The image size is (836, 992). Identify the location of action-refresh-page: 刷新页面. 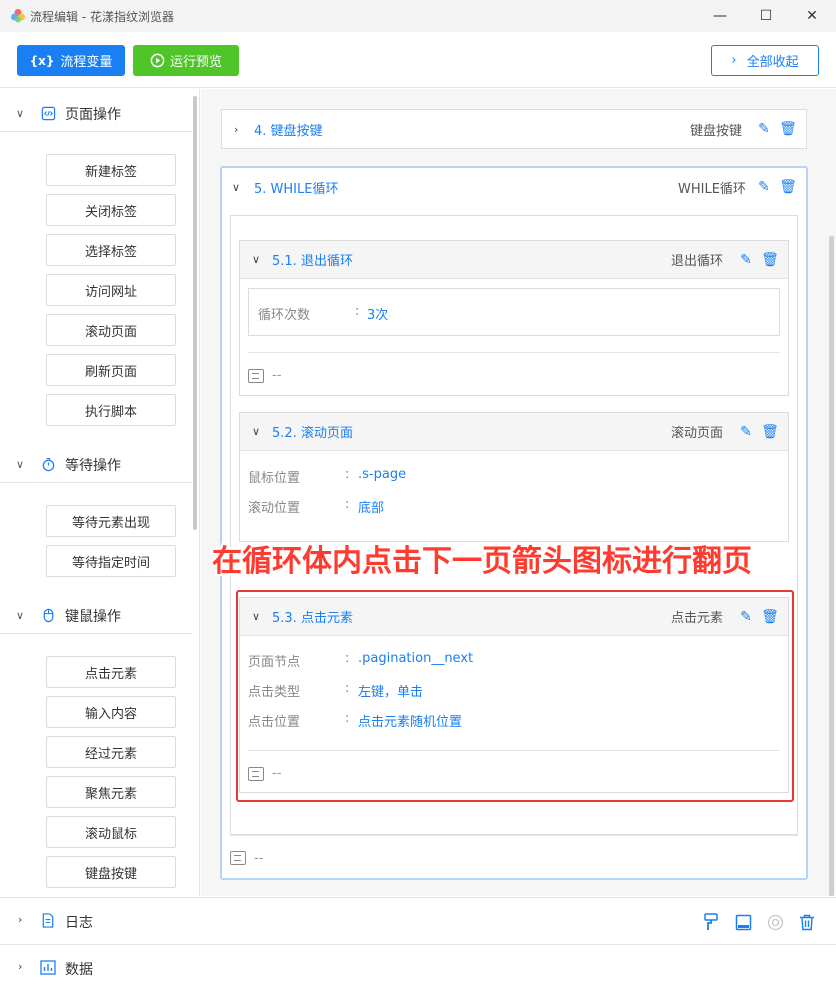
(111, 370).